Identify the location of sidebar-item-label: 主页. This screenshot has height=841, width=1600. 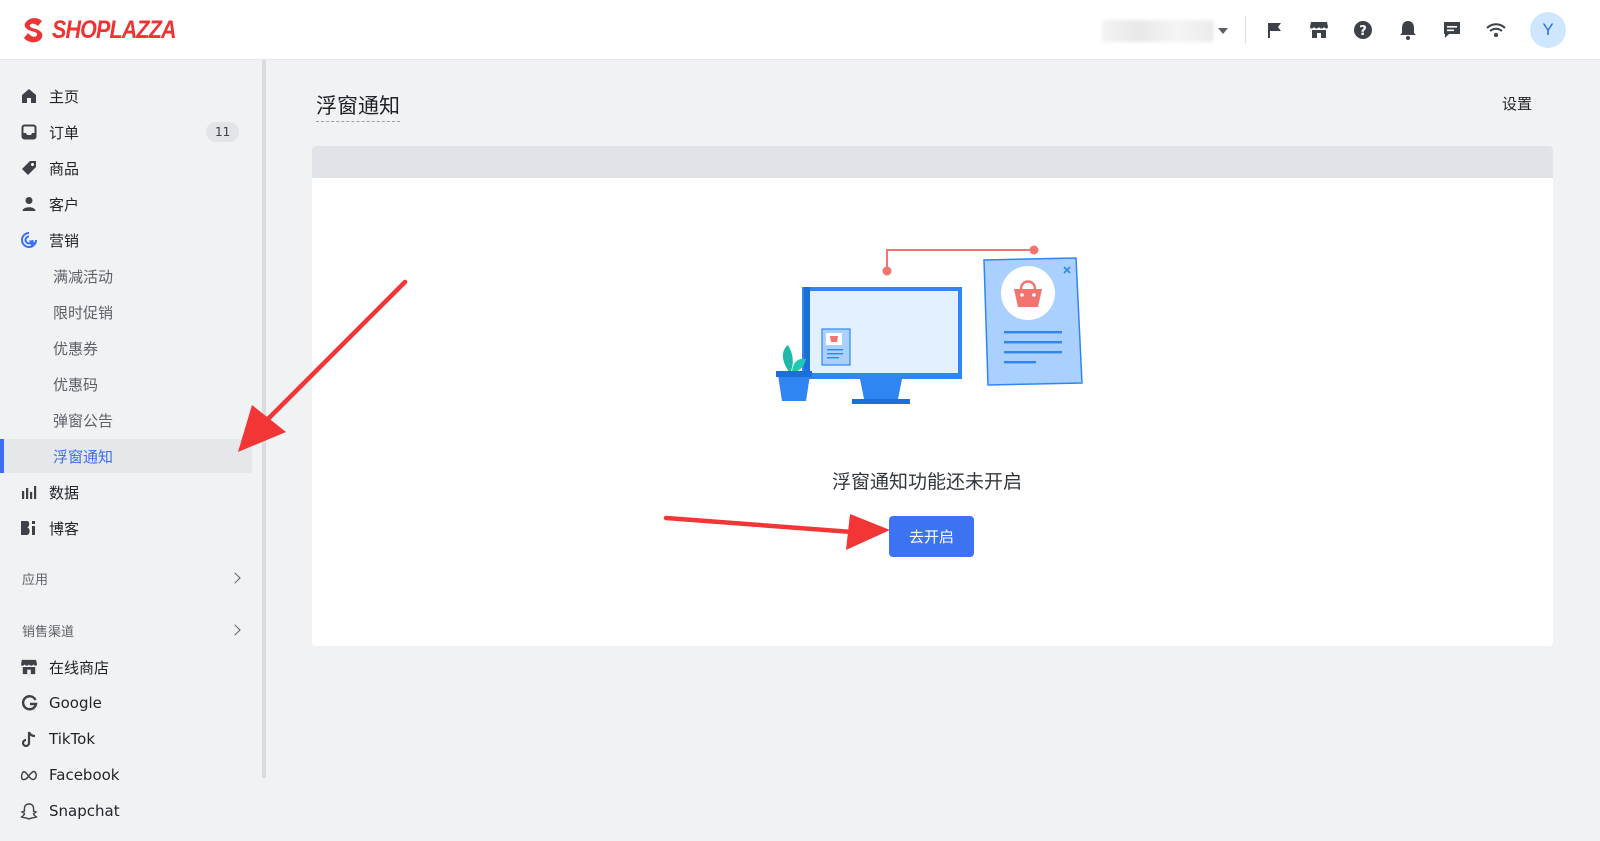
(64, 96).